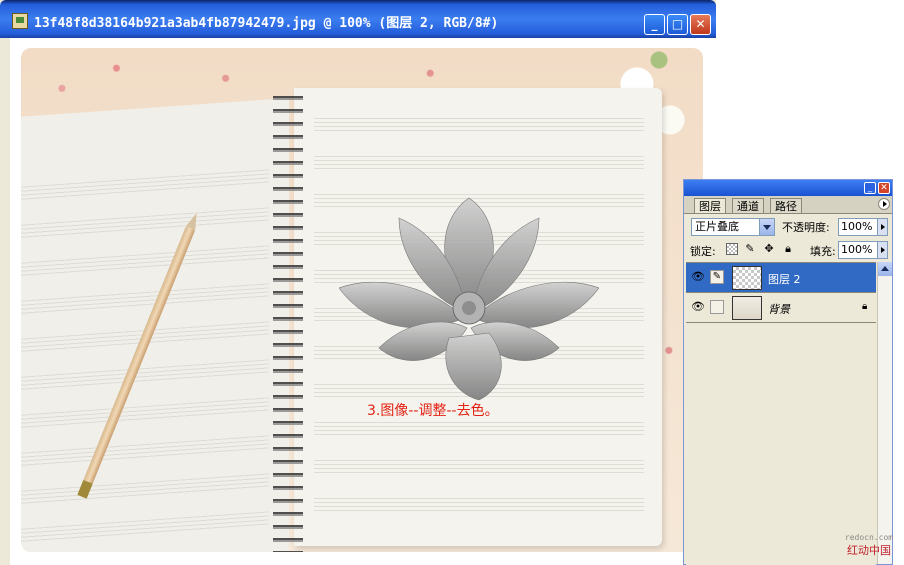 This screenshot has height=565, width=904. I want to click on site-watermark: redocn.com 红动中国, so click(869, 547).